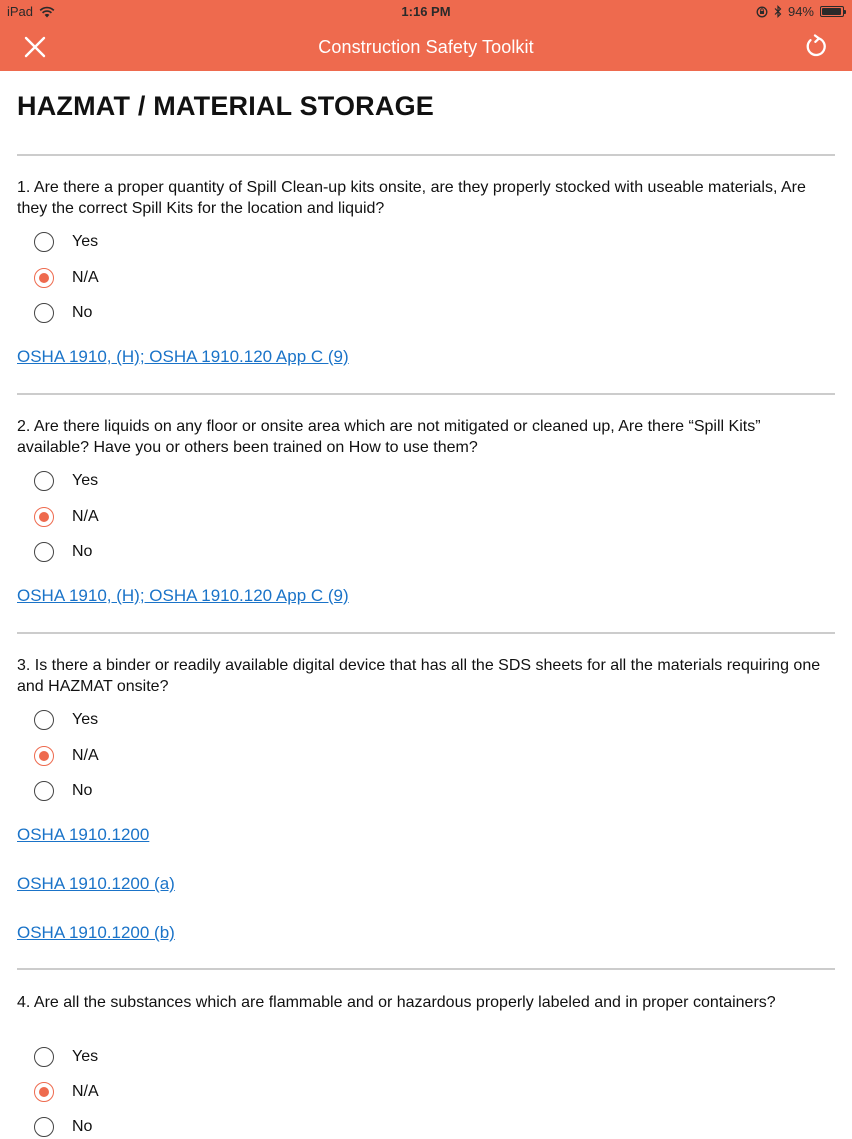 The width and height of the screenshot is (852, 1139). Describe the element at coordinates (66, 1092) in the screenshot. I see `q4-option-na: N/A` at that location.